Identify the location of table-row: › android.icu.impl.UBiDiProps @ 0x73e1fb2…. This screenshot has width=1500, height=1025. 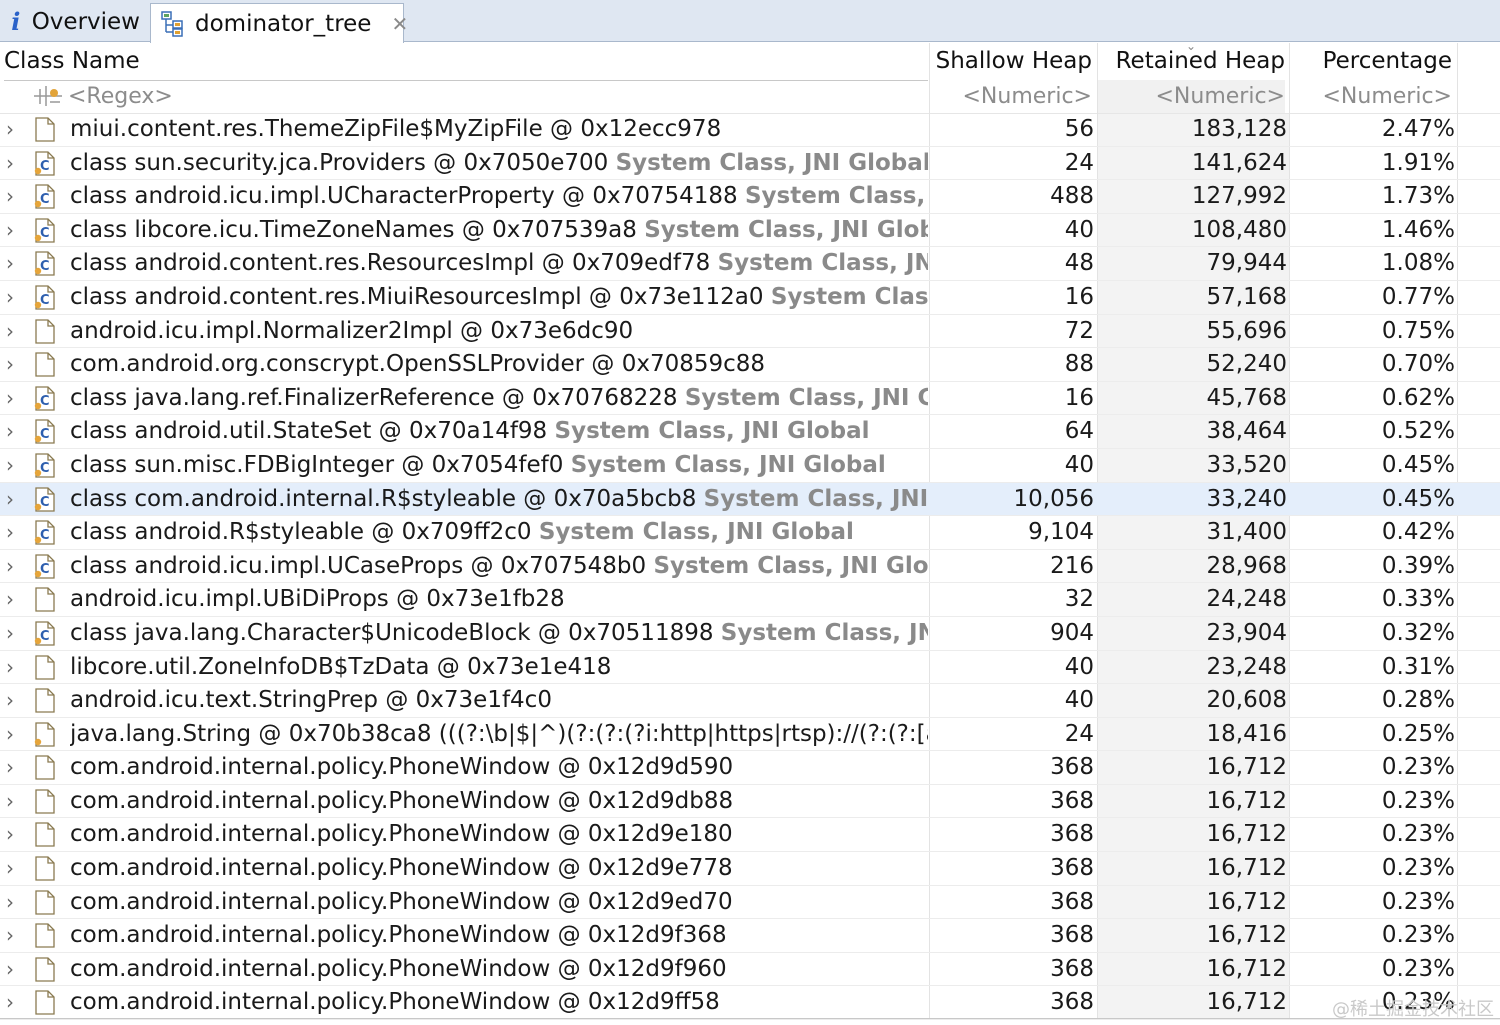
(750, 600).